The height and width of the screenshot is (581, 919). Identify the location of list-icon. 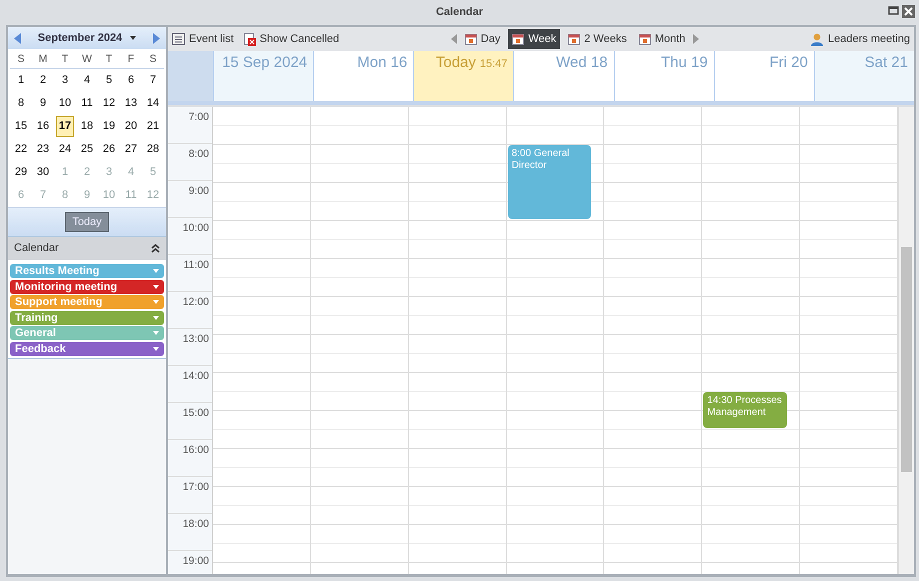
(178, 39).